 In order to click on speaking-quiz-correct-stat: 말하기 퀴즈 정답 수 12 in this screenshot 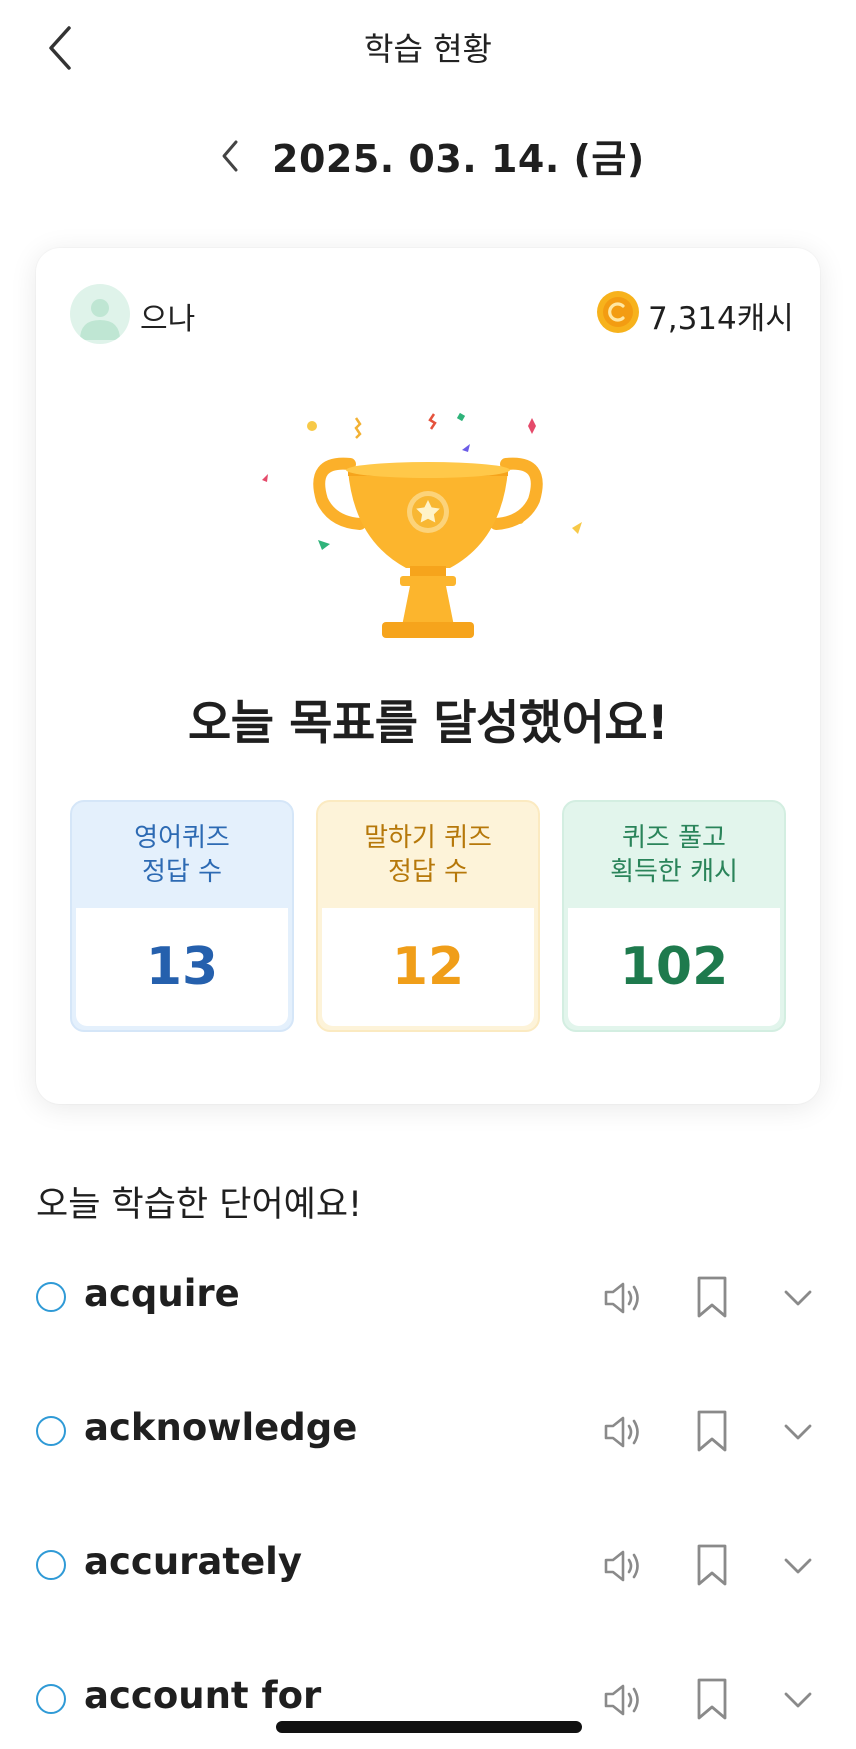, I will do `click(428, 916)`.